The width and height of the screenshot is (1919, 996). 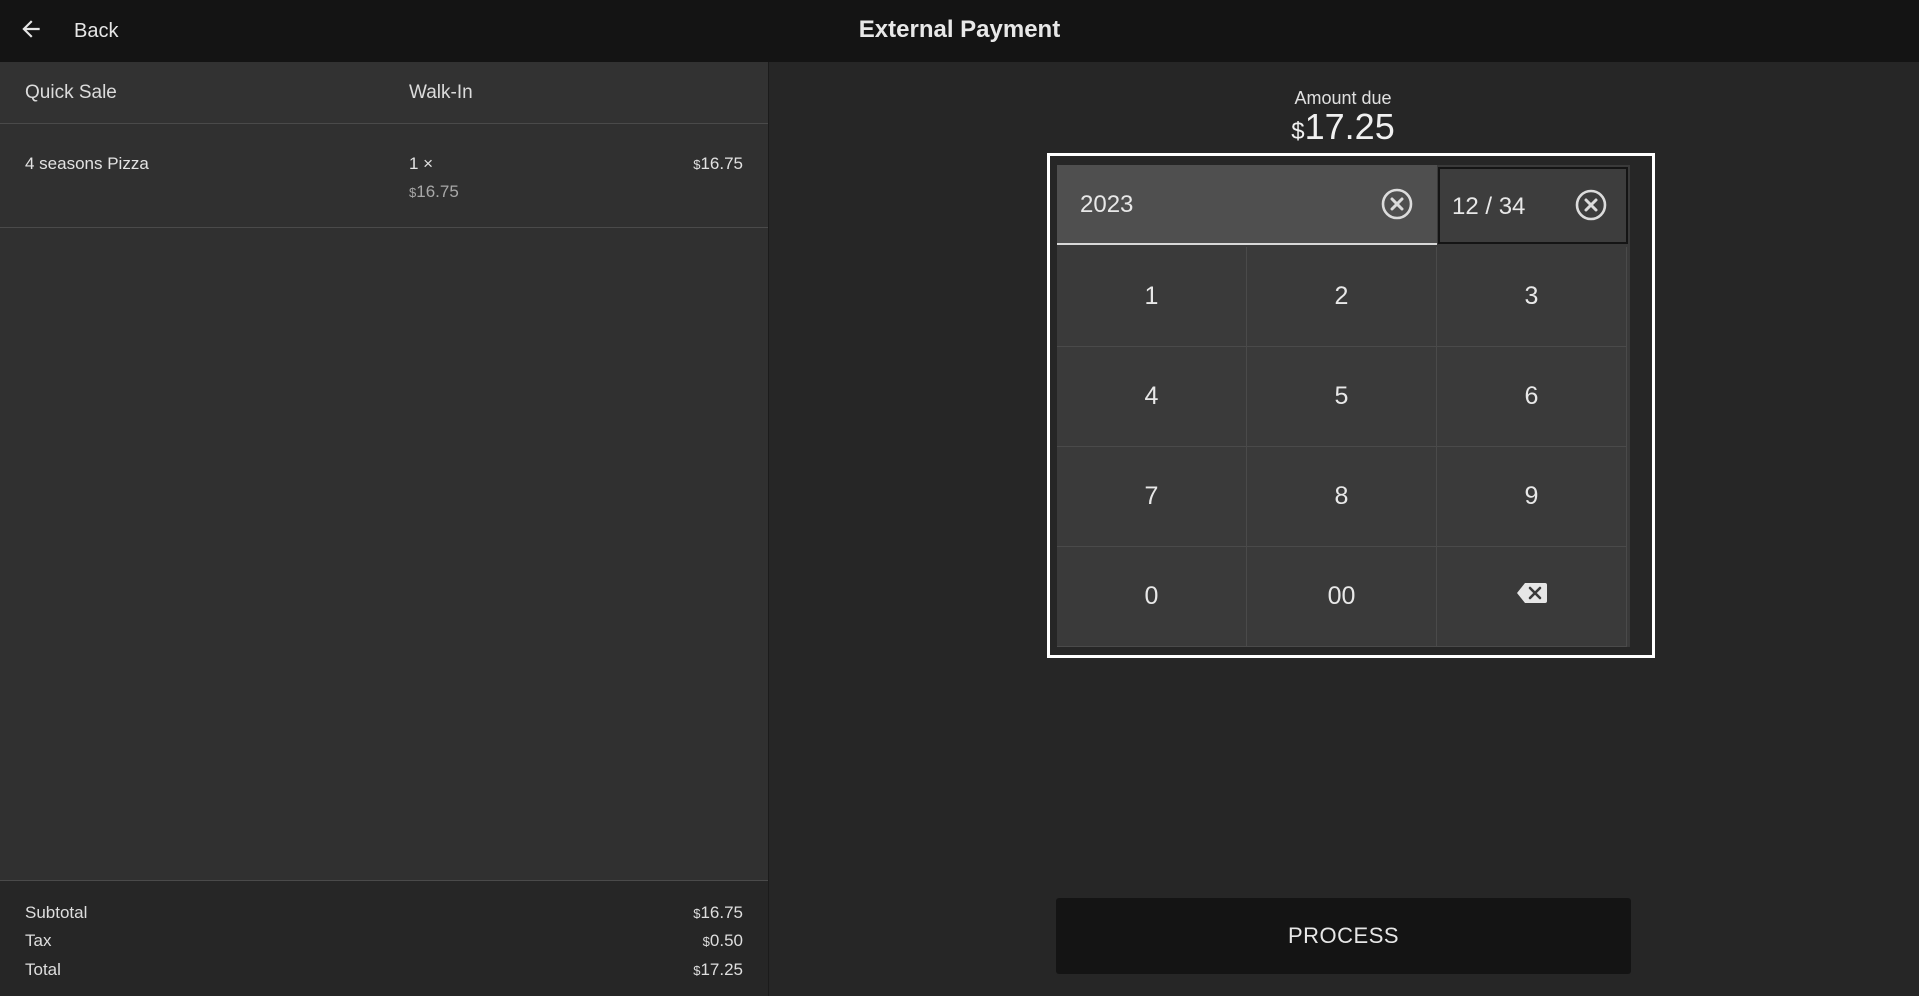 I want to click on total-value: $17.25, so click(x=718, y=970).